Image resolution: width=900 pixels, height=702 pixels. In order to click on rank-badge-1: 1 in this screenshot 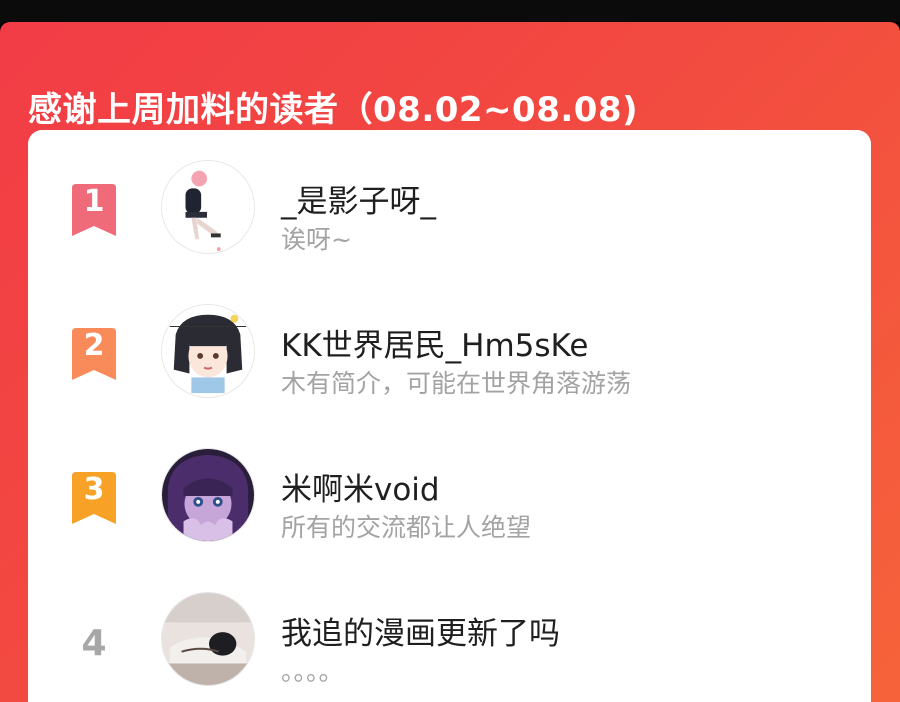, I will do `click(94, 211)`.